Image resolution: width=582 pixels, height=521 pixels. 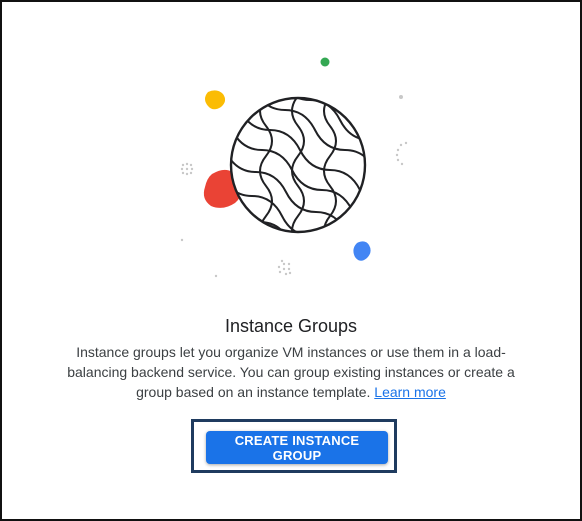 What do you see at coordinates (297, 447) in the screenshot?
I see `create-instance-group-button: CREATE INSTANCE GROUP` at bounding box center [297, 447].